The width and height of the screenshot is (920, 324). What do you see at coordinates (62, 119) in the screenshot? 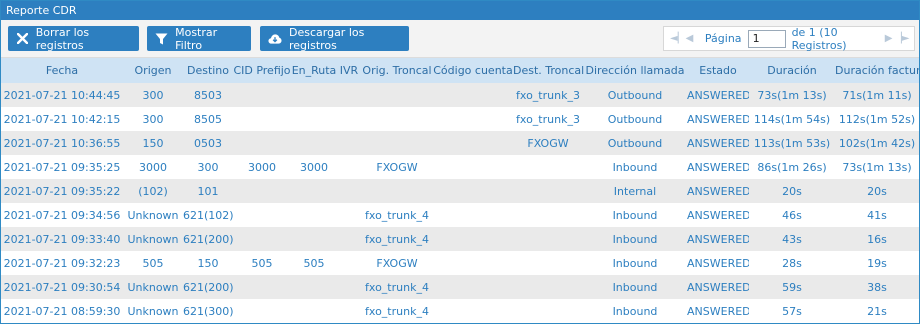
I see `cell-date: 2021-07-21 10:42:15` at bounding box center [62, 119].